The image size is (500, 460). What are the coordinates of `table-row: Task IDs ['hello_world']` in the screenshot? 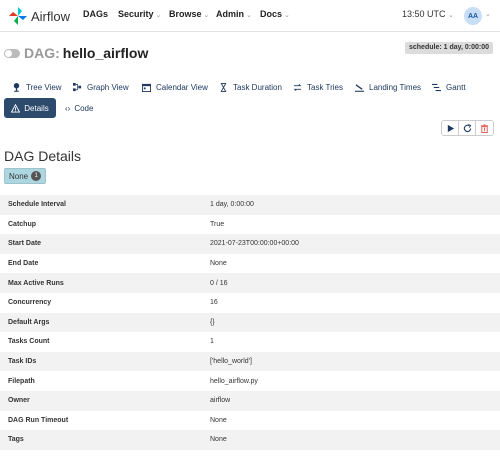 It's located at (250, 361).